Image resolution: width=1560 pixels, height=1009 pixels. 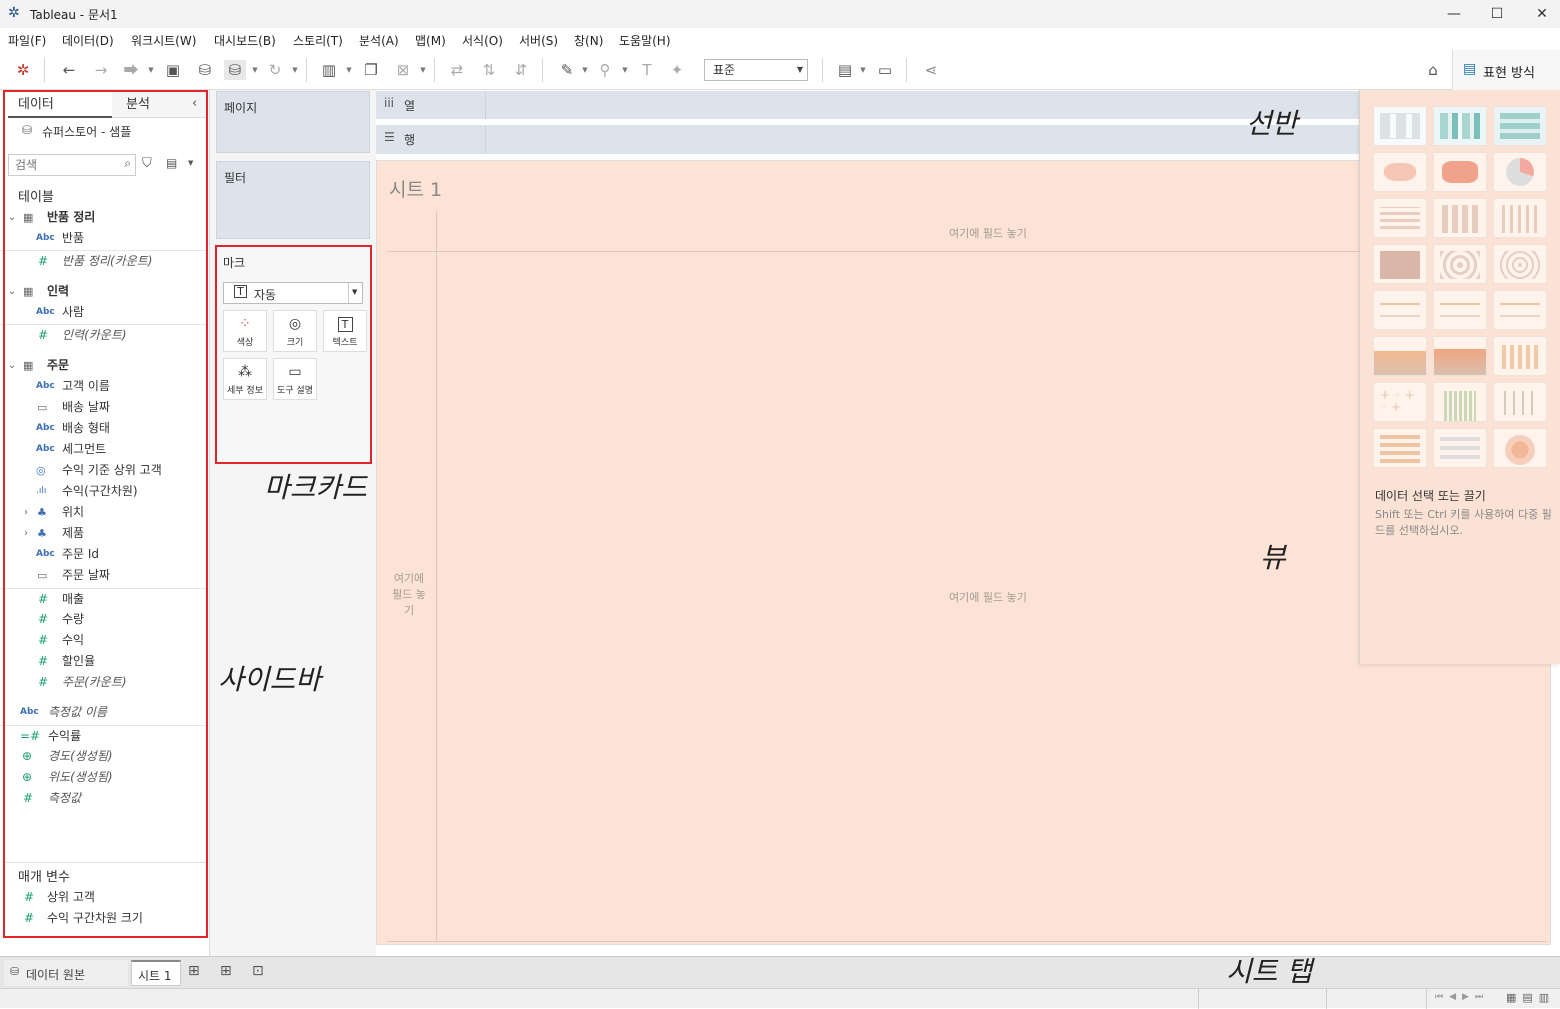 What do you see at coordinates (409, 595) in the screenshot?
I see `rows-drop-zone: 여기에 필드 놓기` at bounding box center [409, 595].